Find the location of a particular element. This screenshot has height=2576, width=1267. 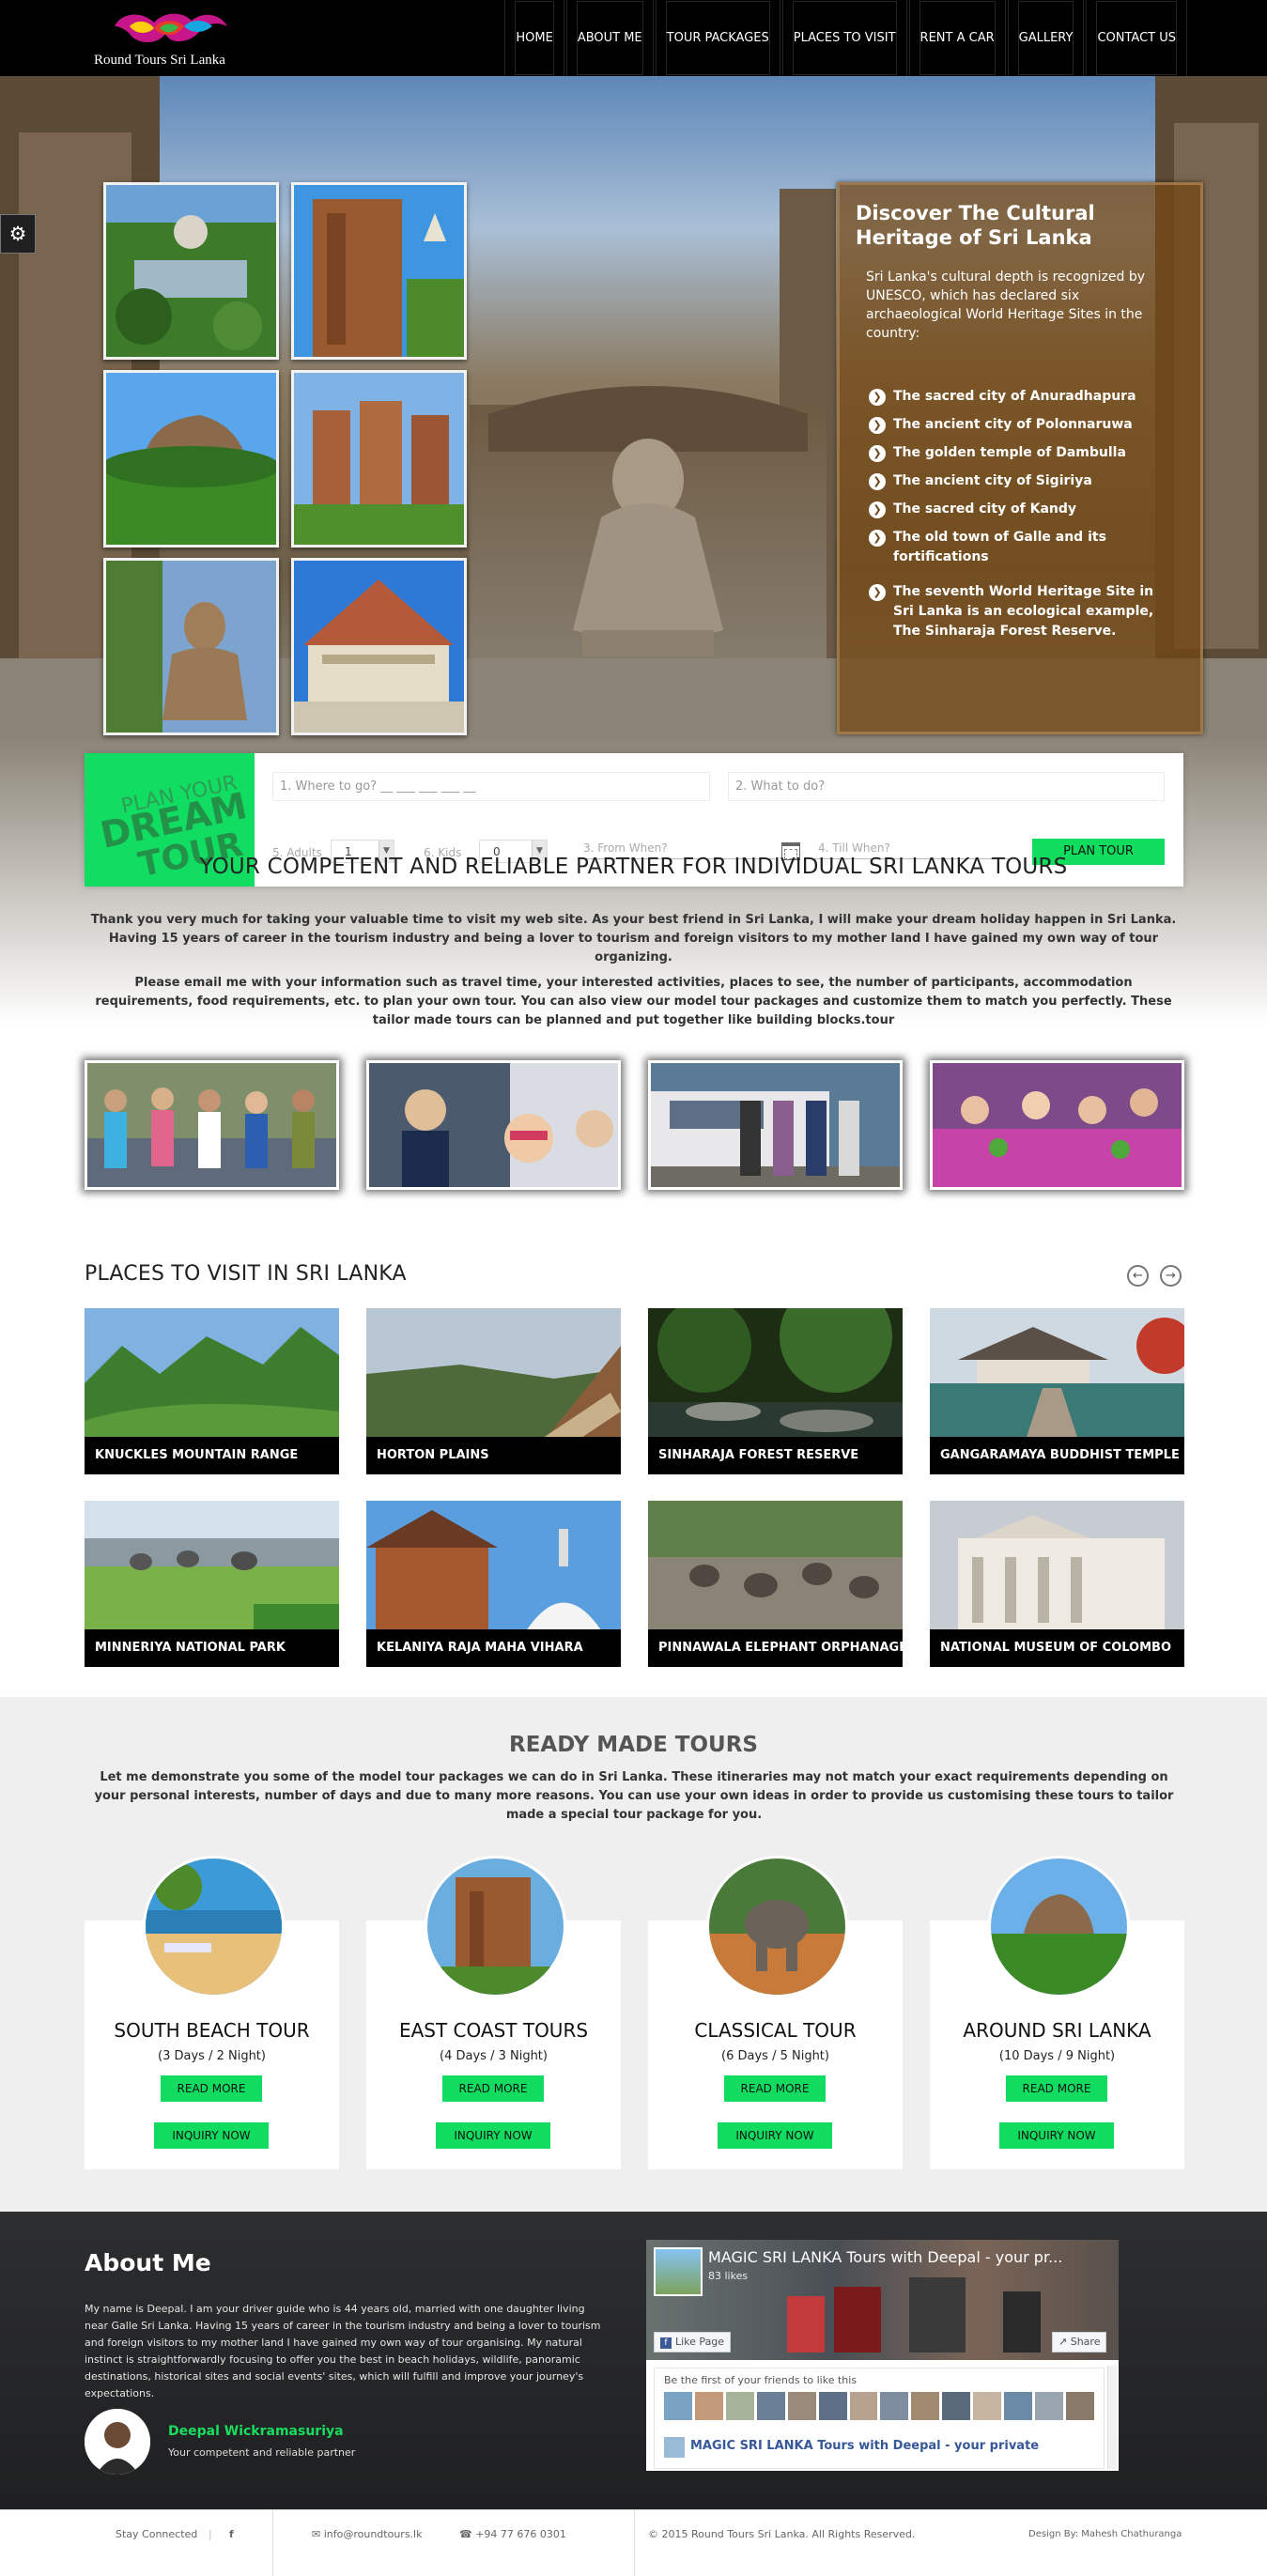

nav-home-label: HOME is located at coordinates (534, 38).